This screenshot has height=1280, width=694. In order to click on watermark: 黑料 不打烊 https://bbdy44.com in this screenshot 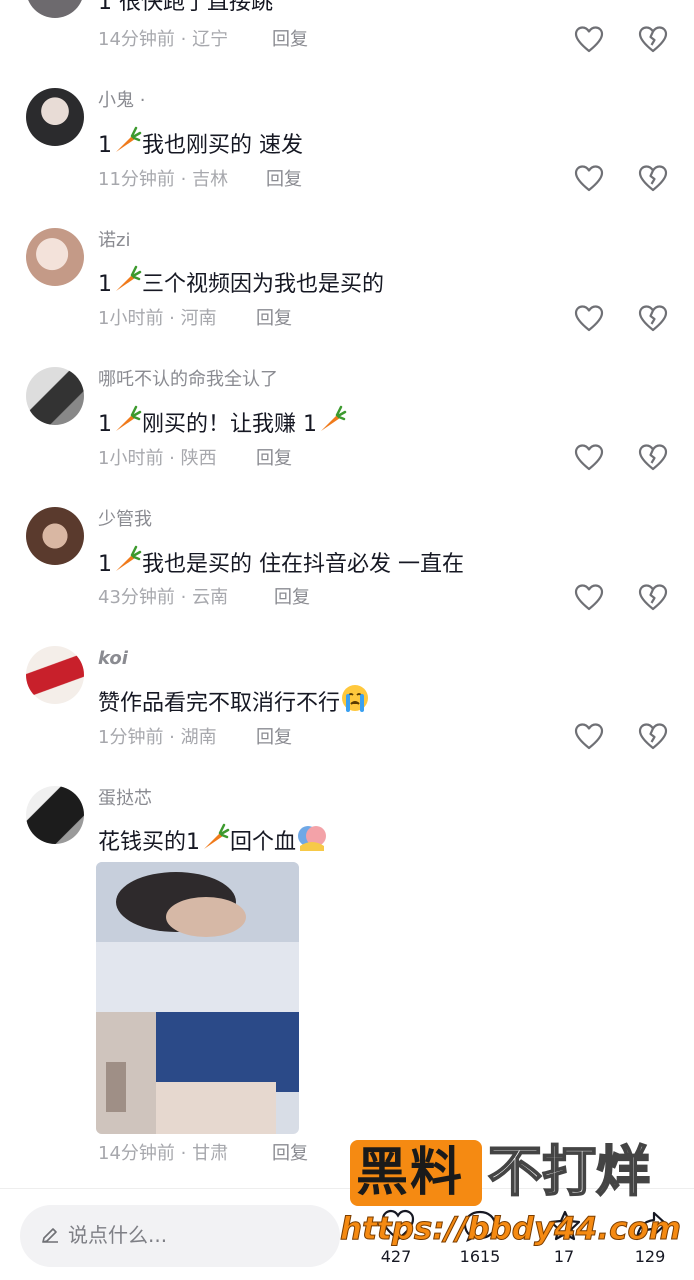, I will do `click(510, 1210)`.